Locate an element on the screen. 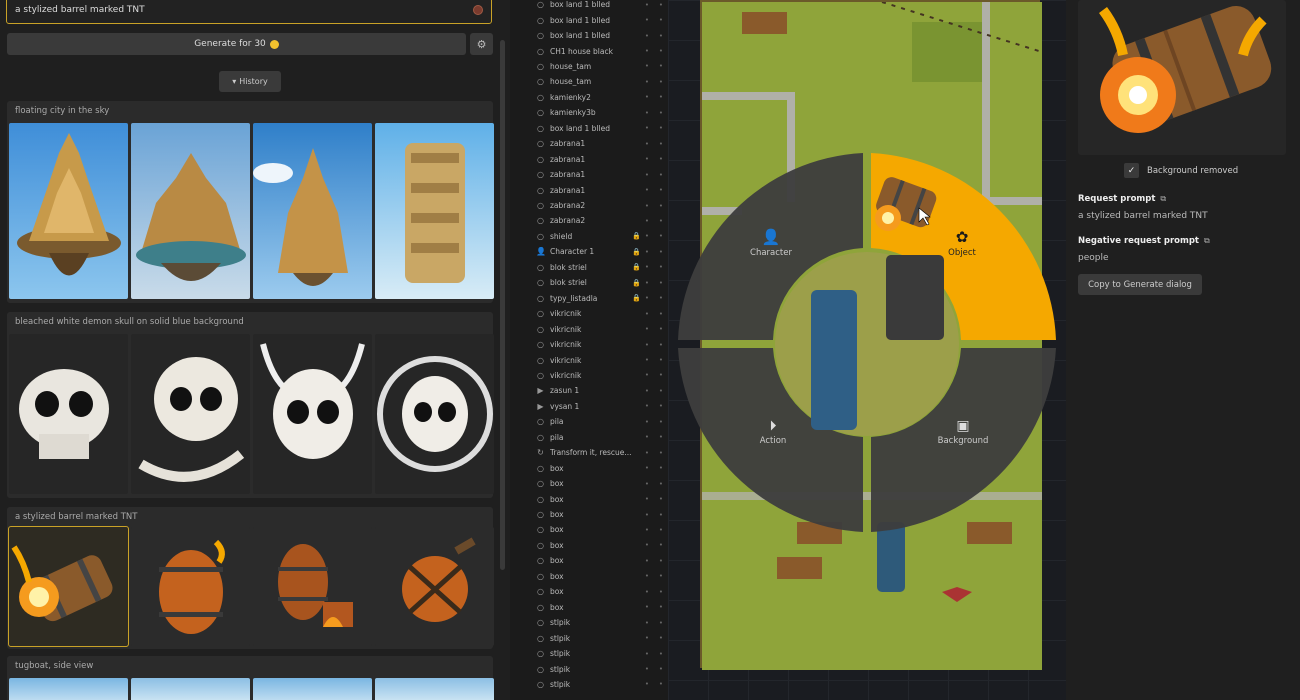 The image size is (1300, 700). prompt-input: a stylized barrel marked TNT is located at coordinates (249, 12).